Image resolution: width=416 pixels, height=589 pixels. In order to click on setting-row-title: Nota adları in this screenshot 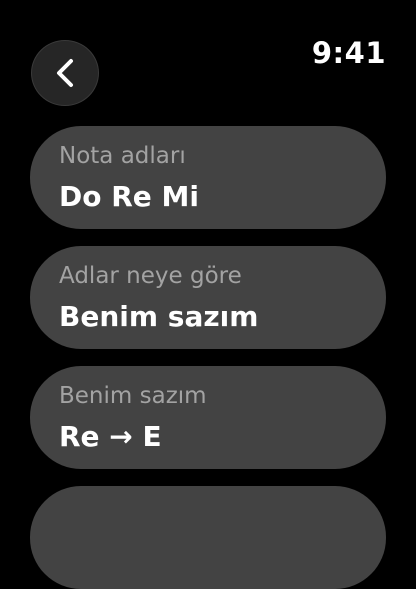, I will do `click(122, 156)`.